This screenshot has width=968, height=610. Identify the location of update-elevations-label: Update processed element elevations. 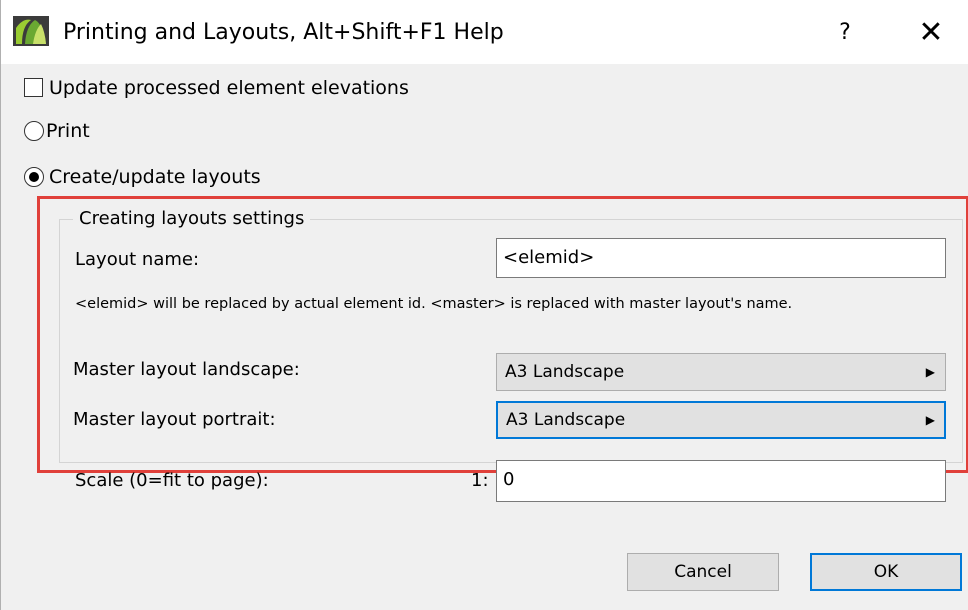
(229, 88).